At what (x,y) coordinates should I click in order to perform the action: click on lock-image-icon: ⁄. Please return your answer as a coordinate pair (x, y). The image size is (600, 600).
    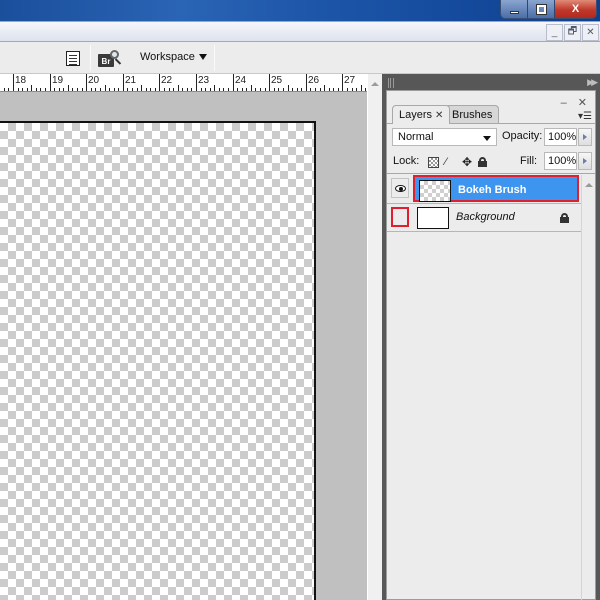
    Looking at the image, I should click on (450, 162).